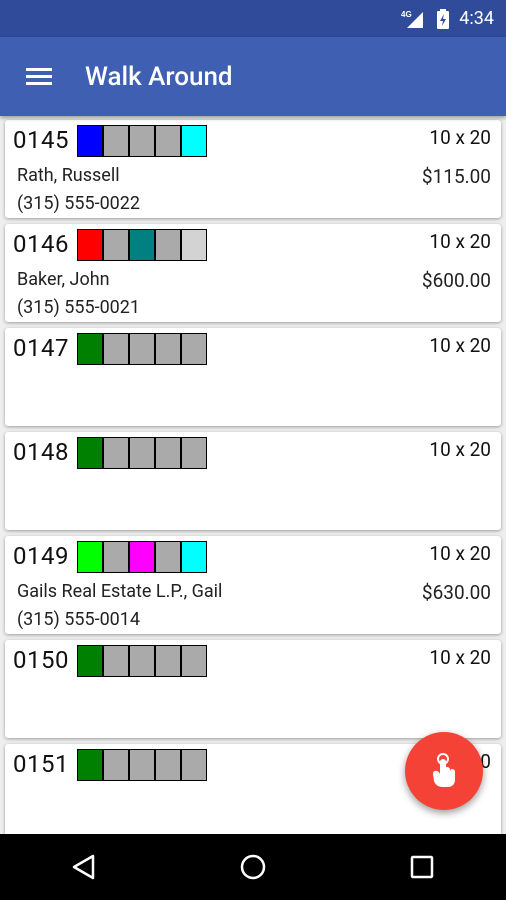 Image resolution: width=506 pixels, height=900 pixels. Describe the element at coordinates (253, 689) in the screenshot. I see `unit-card: 0150 10 x 20` at that location.